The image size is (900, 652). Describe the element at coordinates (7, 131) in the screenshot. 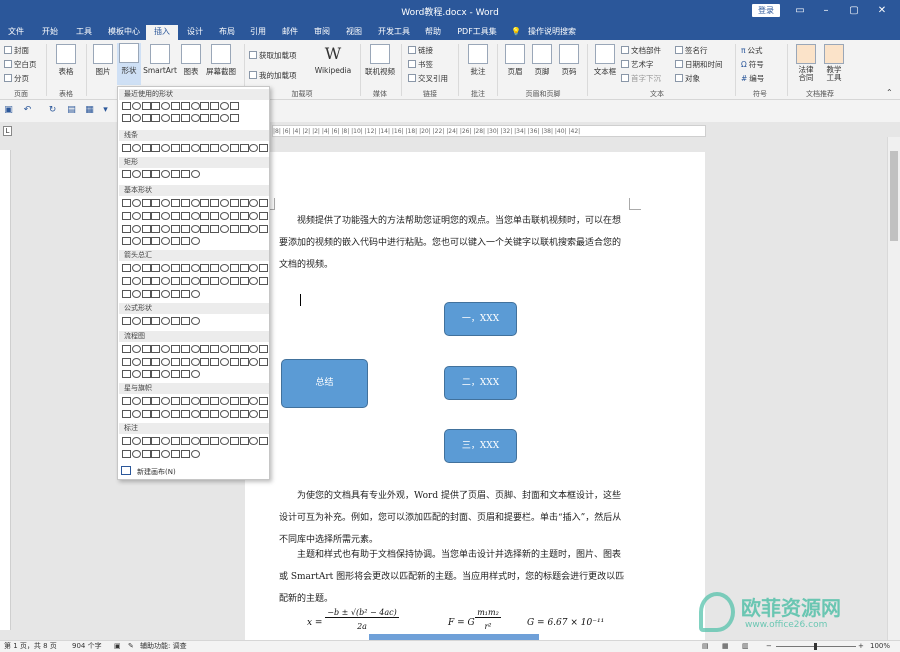

I see `tab-stop-selector: L` at that location.